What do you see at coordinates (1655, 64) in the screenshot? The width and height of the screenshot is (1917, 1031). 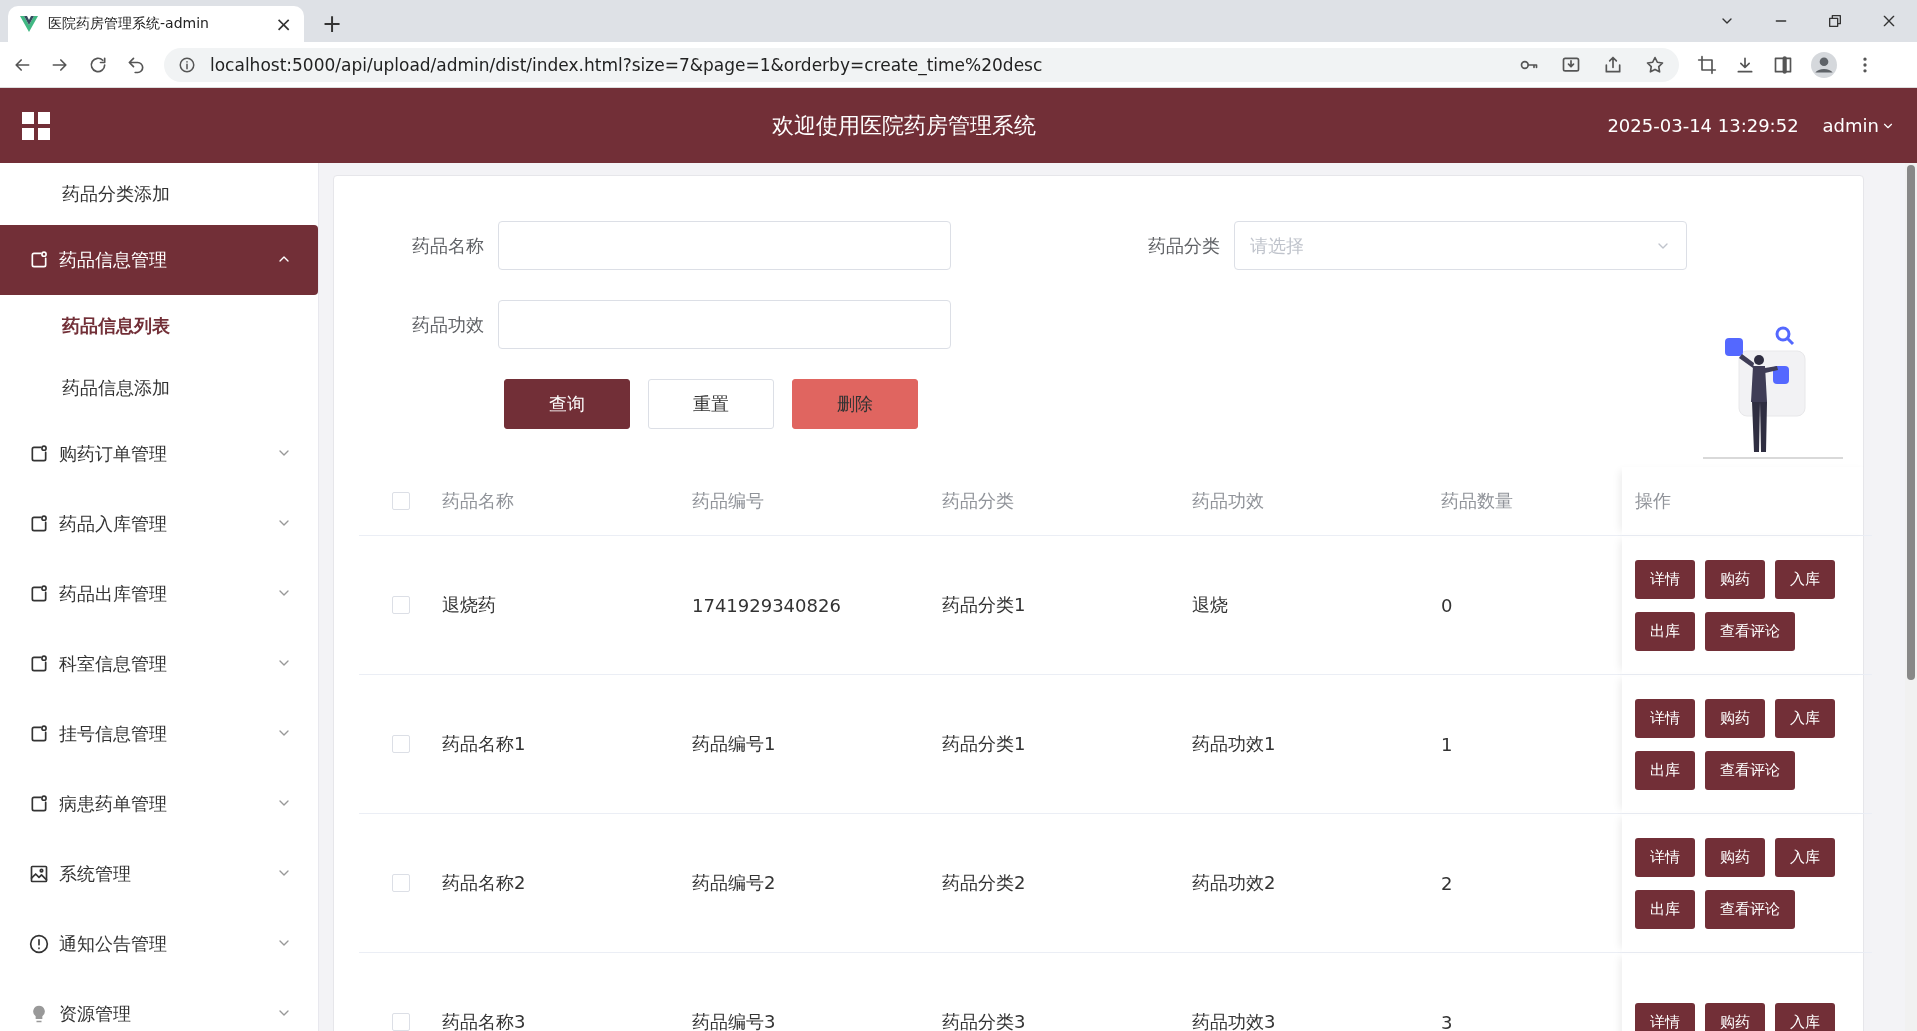 I see `star-icon` at bounding box center [1655, 64].